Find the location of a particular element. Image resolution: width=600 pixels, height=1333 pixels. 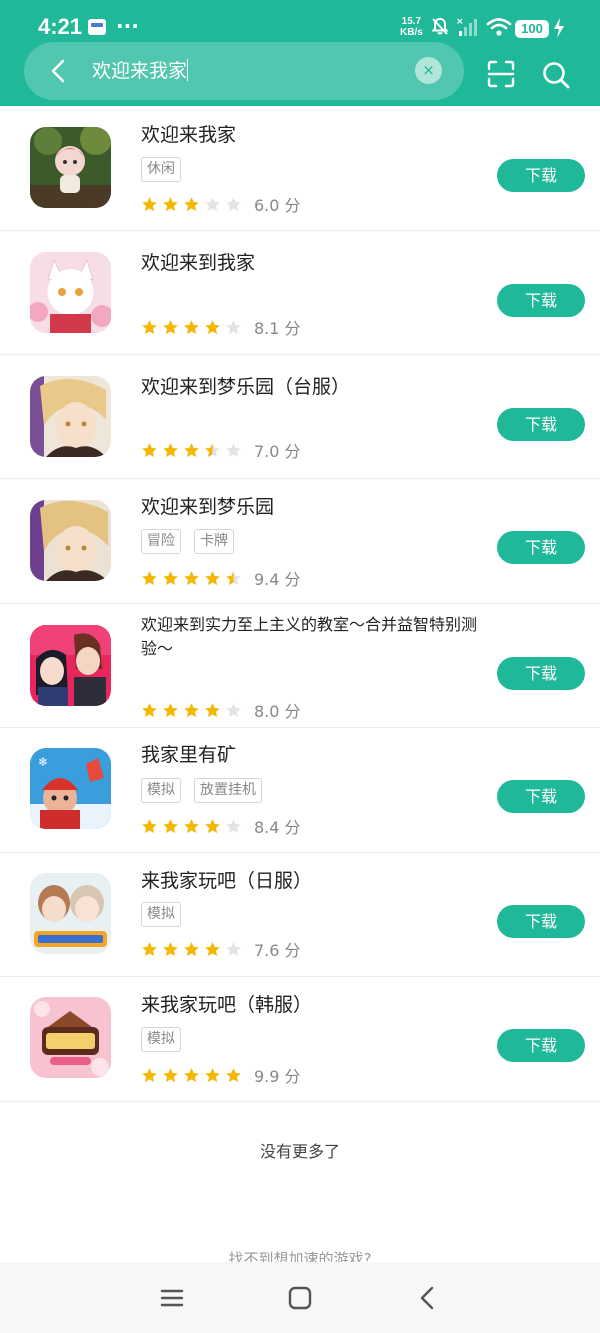

score: 8.0 分 is located at coordinates (277, 711).